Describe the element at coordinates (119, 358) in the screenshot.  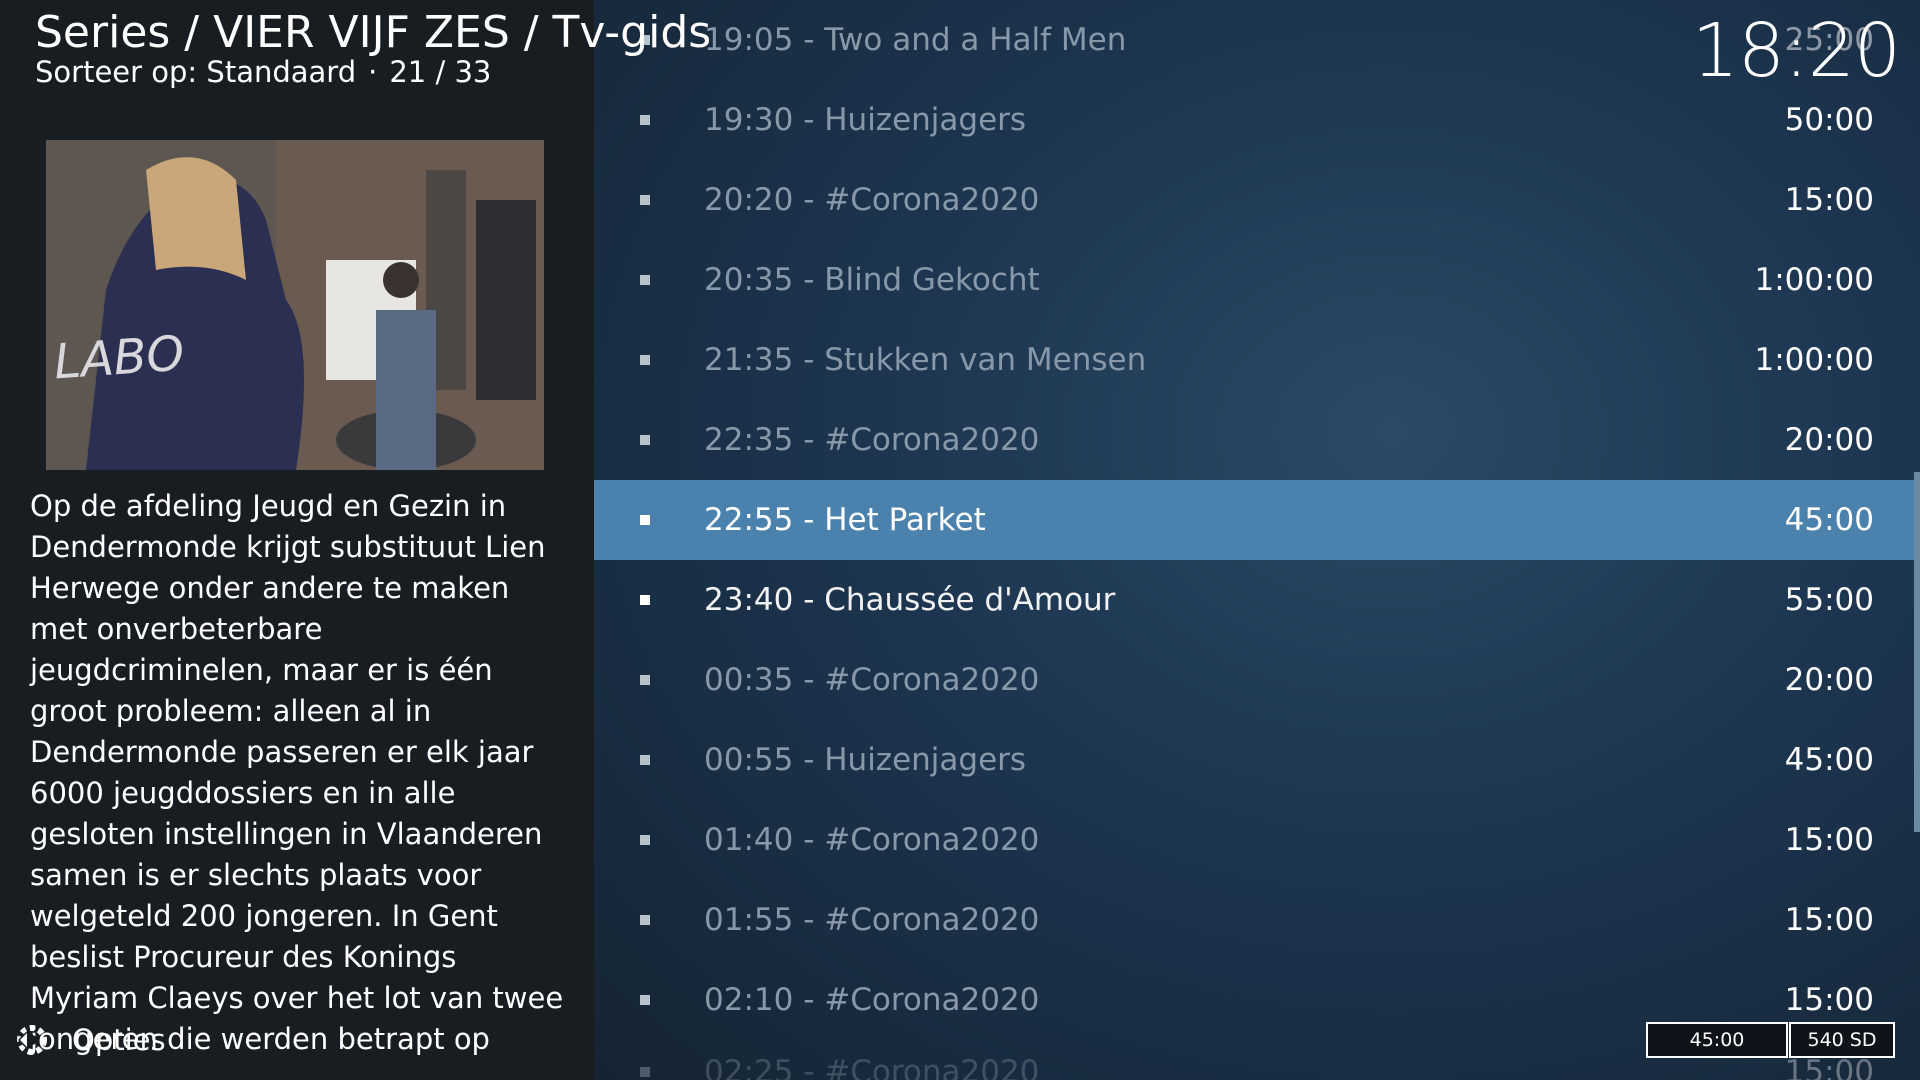
I see `labo-jacket-text: LABO` at that location.